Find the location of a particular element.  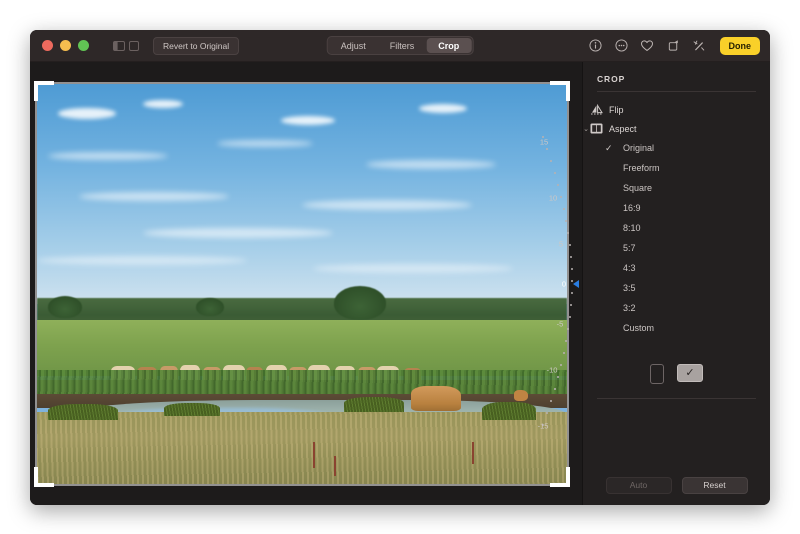

info-icon is located at coordinates (595, 45).